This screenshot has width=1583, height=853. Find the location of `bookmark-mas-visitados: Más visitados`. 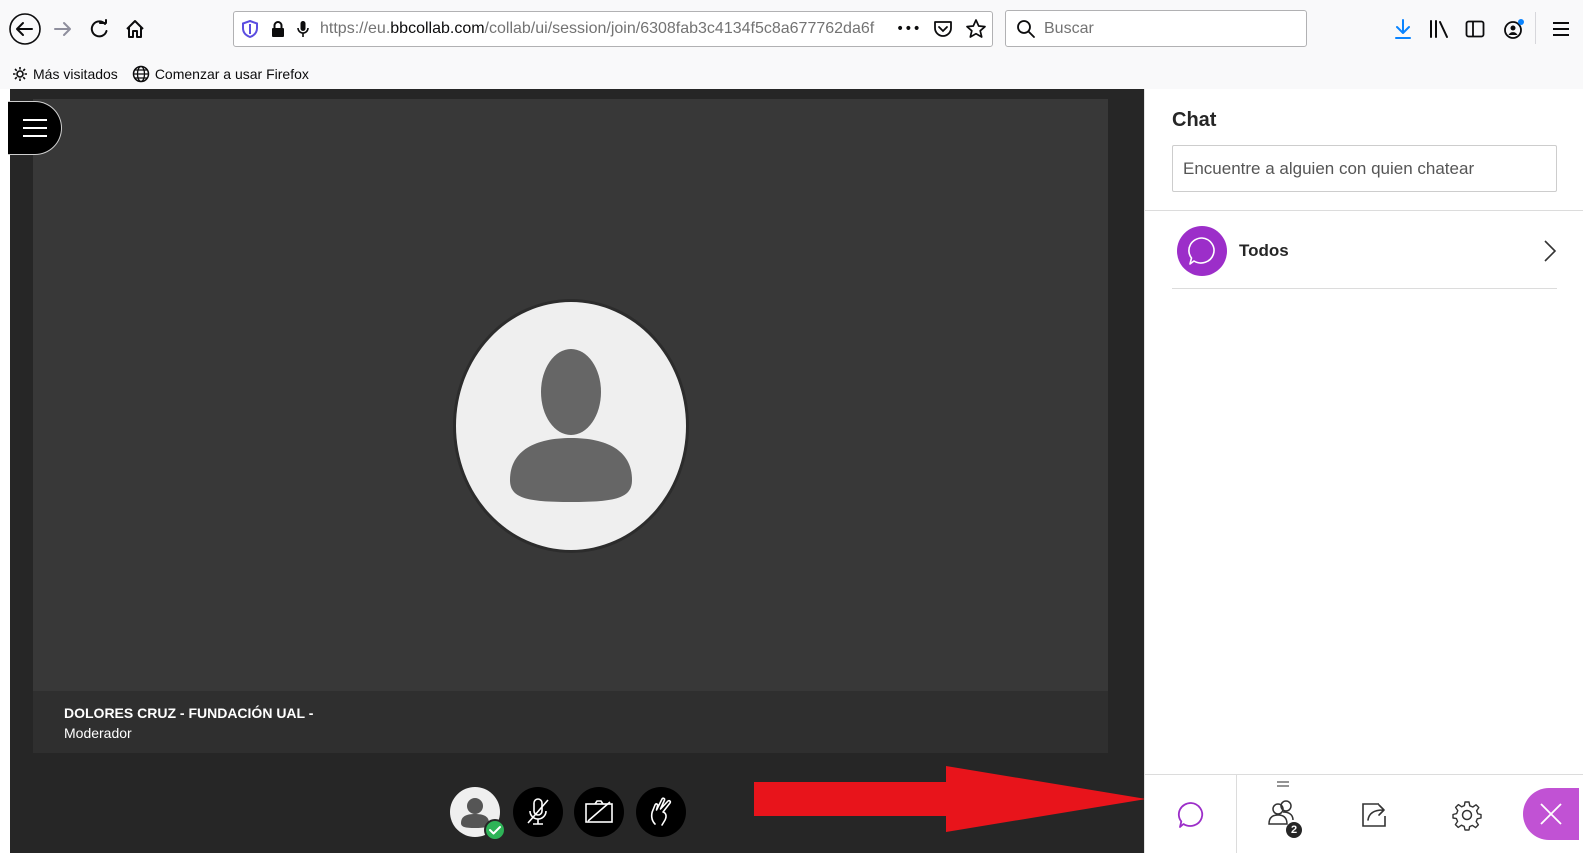

bookmark-mas-visitados: Más visitados is located at coordinates (65, 74).